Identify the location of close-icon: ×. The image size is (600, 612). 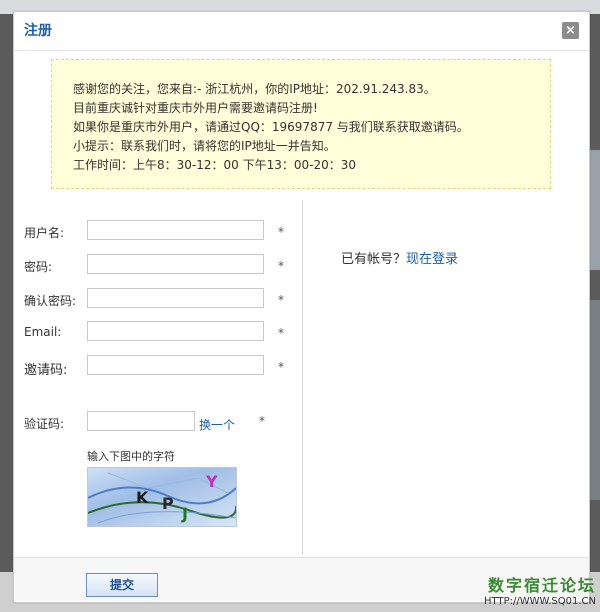
(570, 30).